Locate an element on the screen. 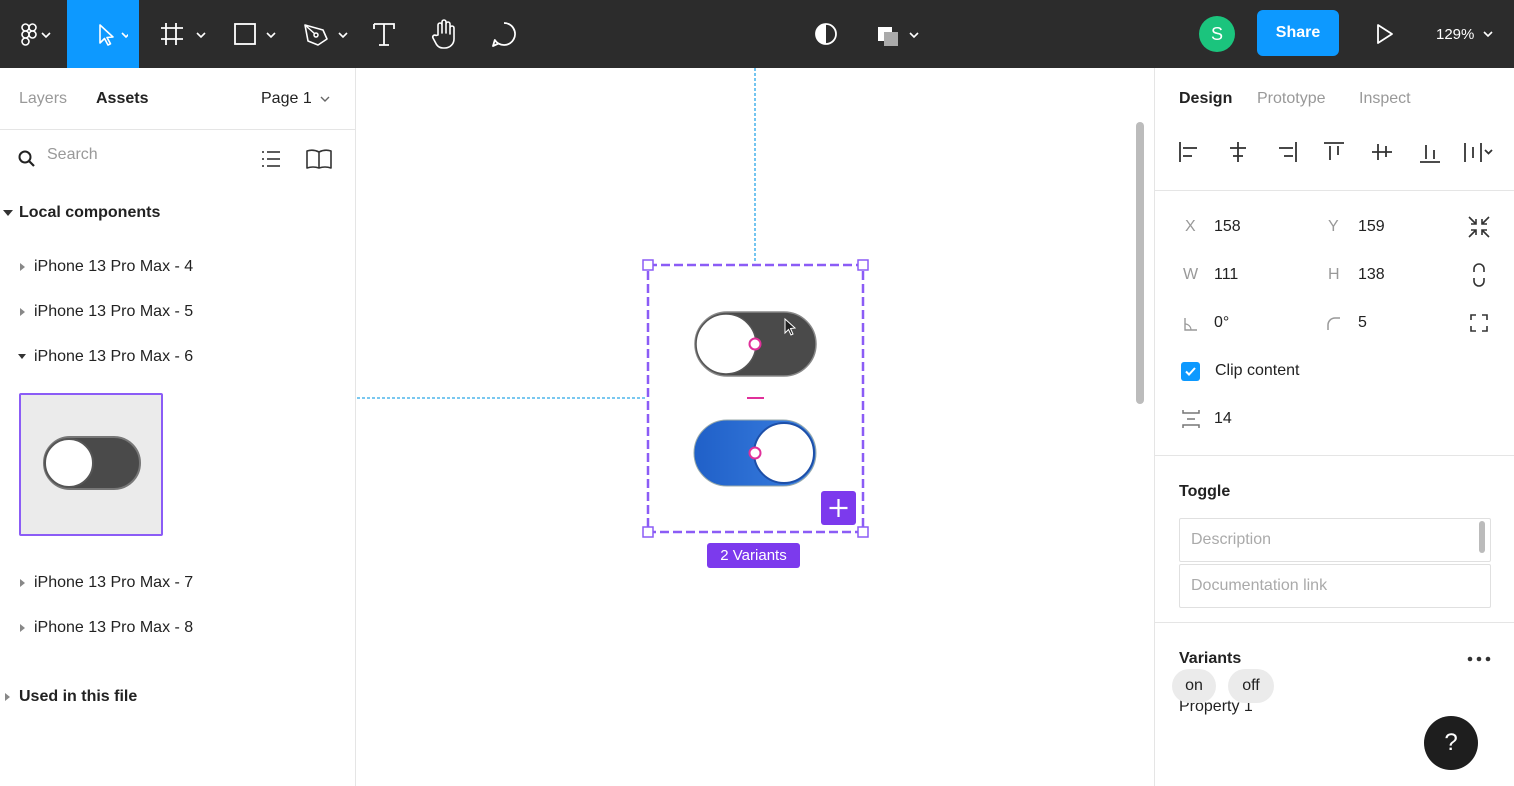 The image size is (1514, 786). contrast-button is located at coordinates (826, 34).